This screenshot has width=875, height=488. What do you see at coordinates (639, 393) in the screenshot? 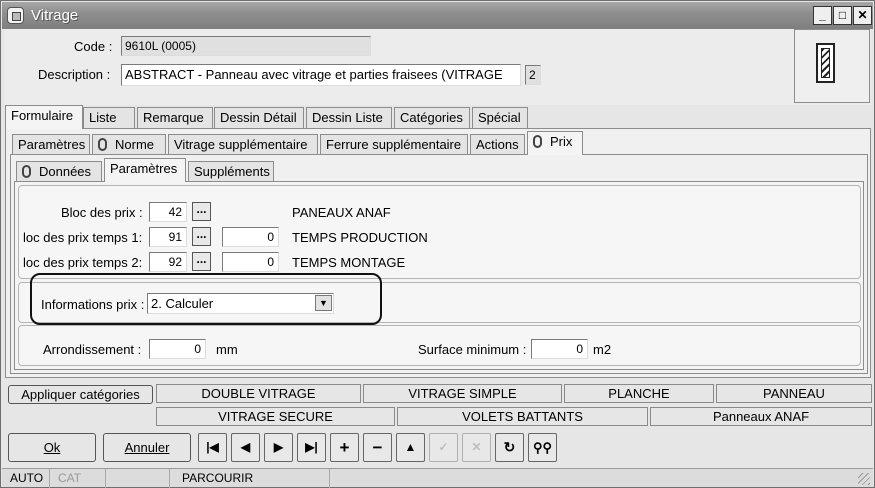
I see `category-planche: PLANCHE` at bounding box center [639, 393].